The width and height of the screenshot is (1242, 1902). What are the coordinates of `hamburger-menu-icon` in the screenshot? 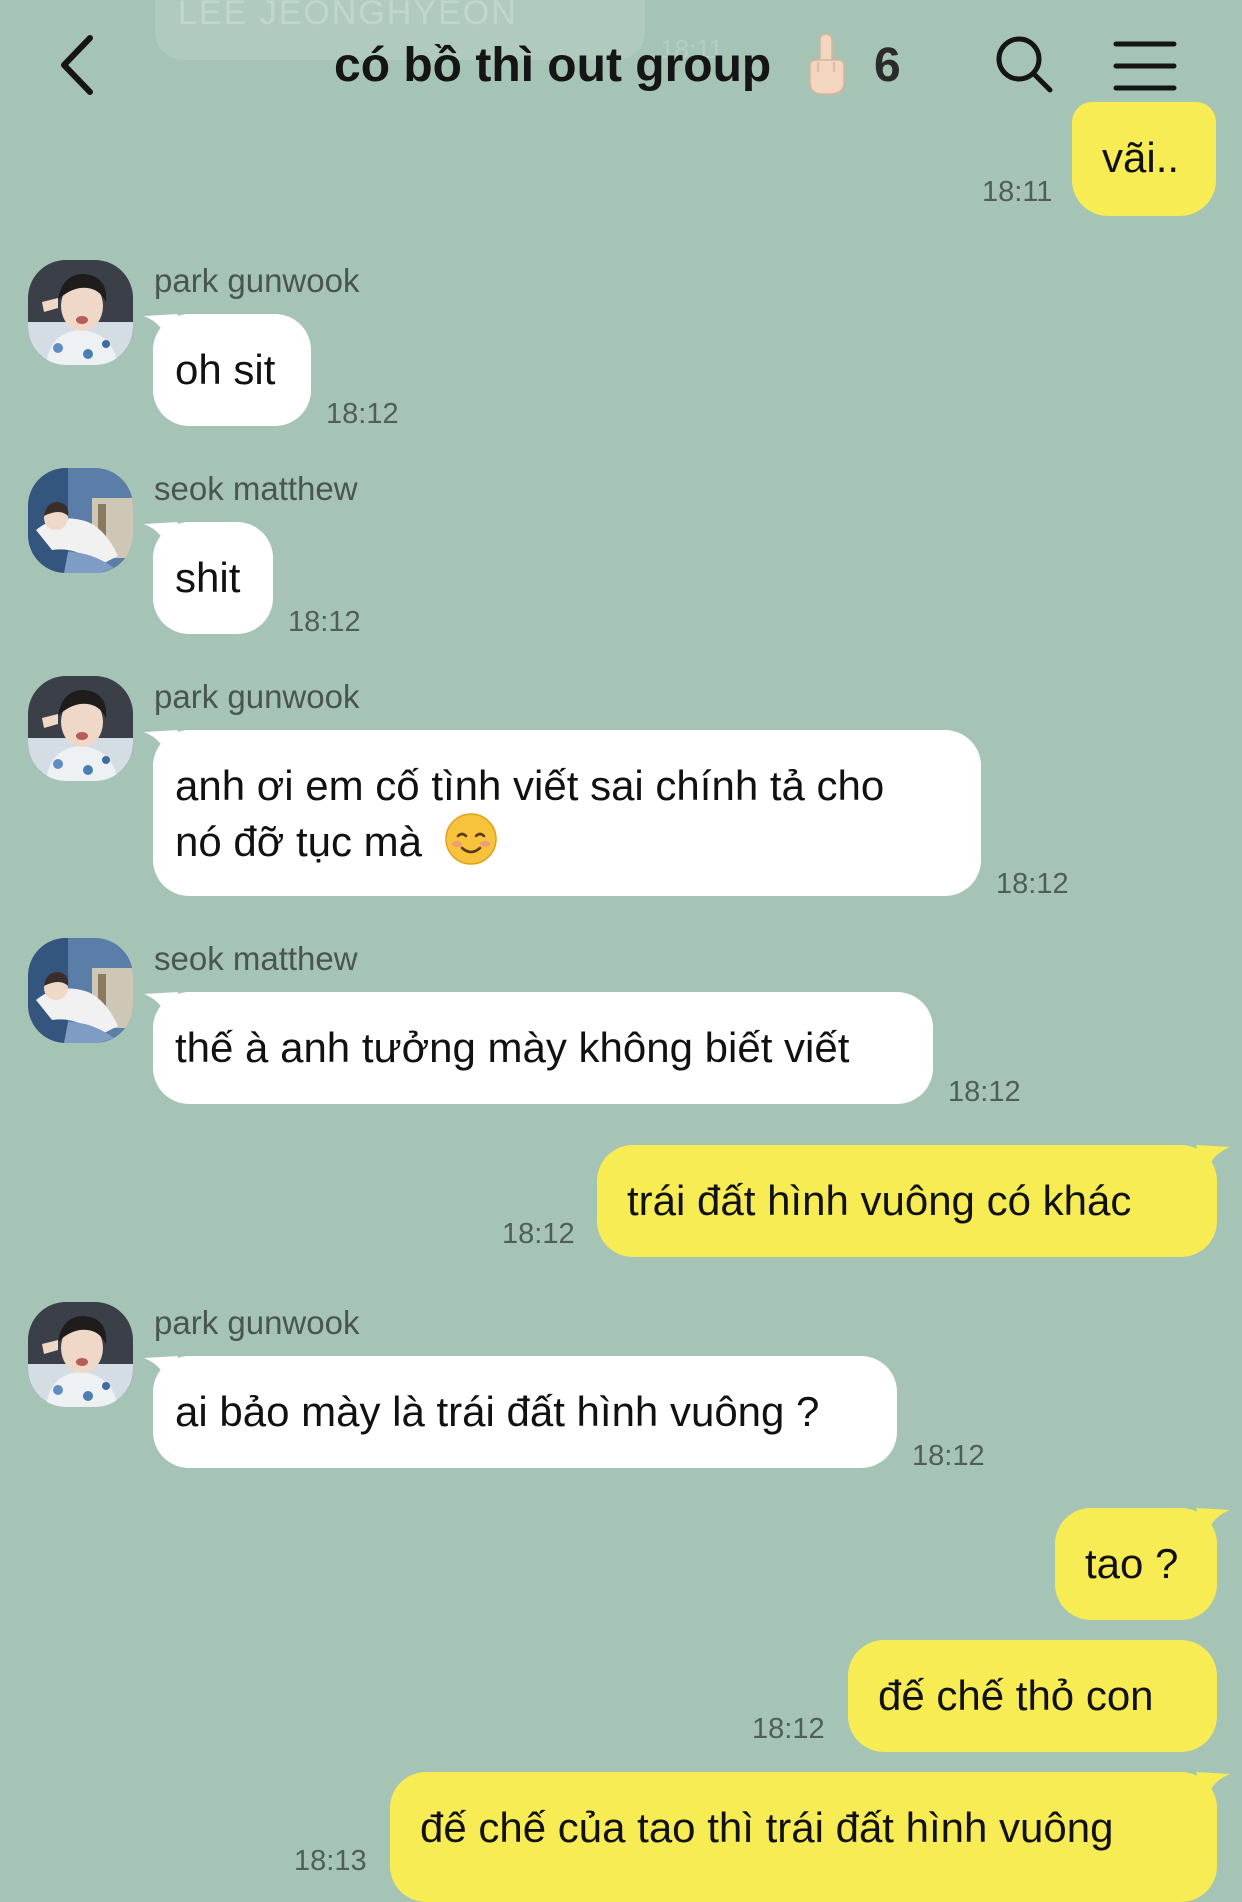 It's located at (1145, 66).